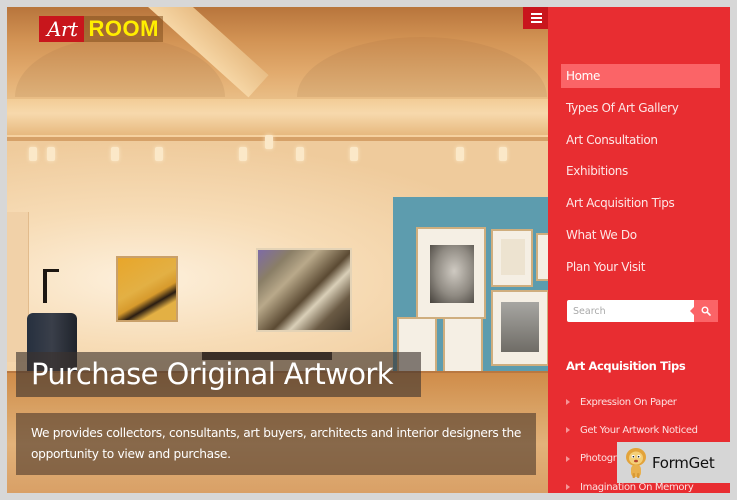  I want to click on hero-title: Purchase Original Artwork, so click(218, 374).